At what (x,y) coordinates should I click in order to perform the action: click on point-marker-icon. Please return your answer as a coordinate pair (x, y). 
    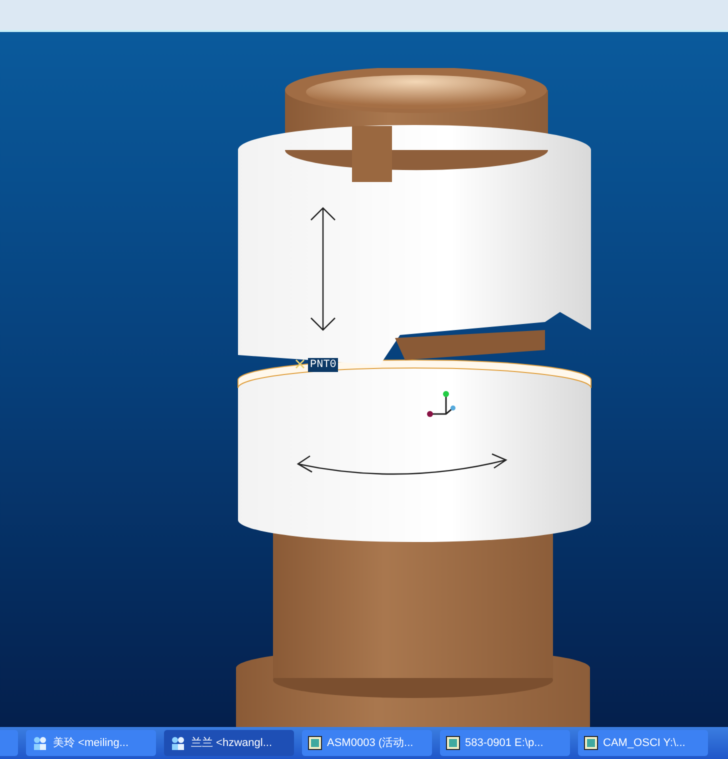
    Looking at the image, I should click on (300, 364).